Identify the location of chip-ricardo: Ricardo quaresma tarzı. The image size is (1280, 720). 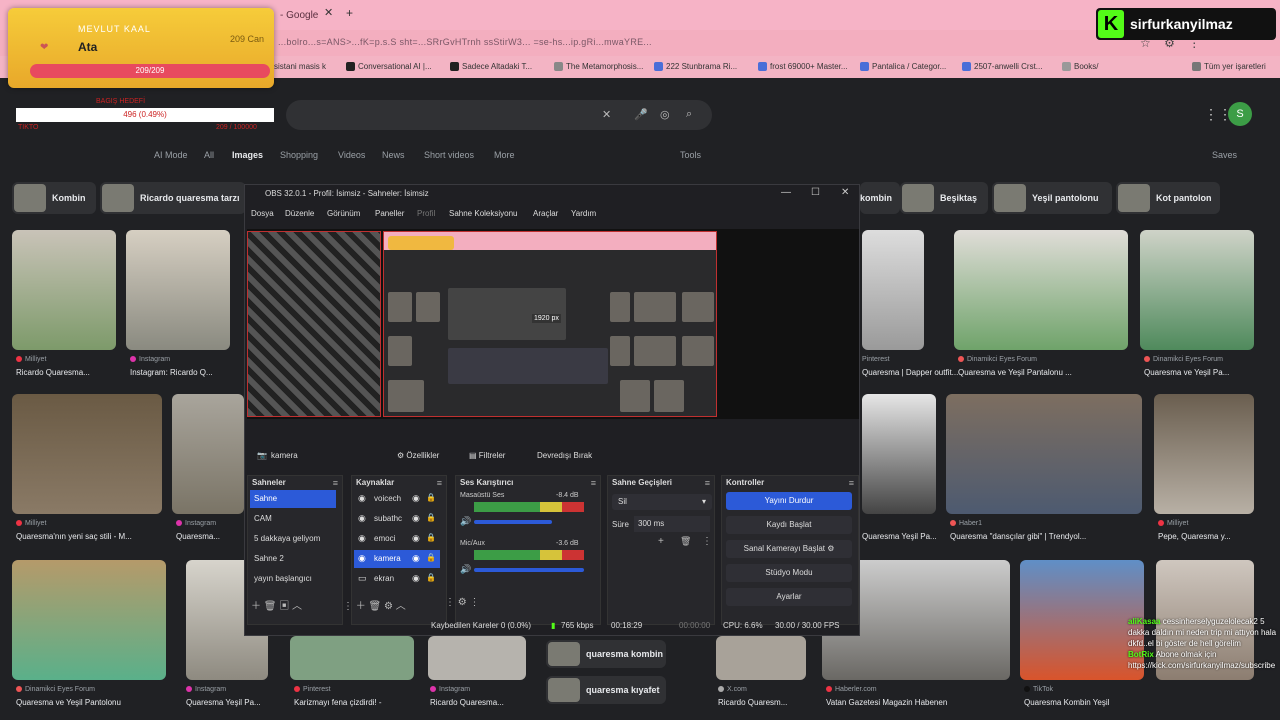
(173, 198).